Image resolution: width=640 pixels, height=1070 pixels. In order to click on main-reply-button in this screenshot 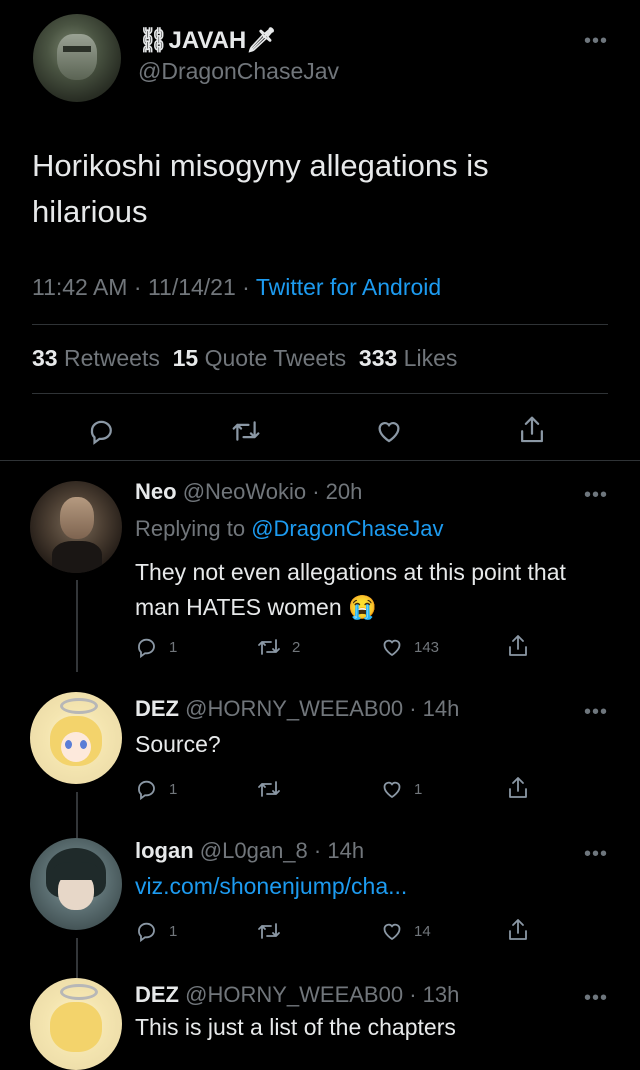, I will do `click(102, 431)`.